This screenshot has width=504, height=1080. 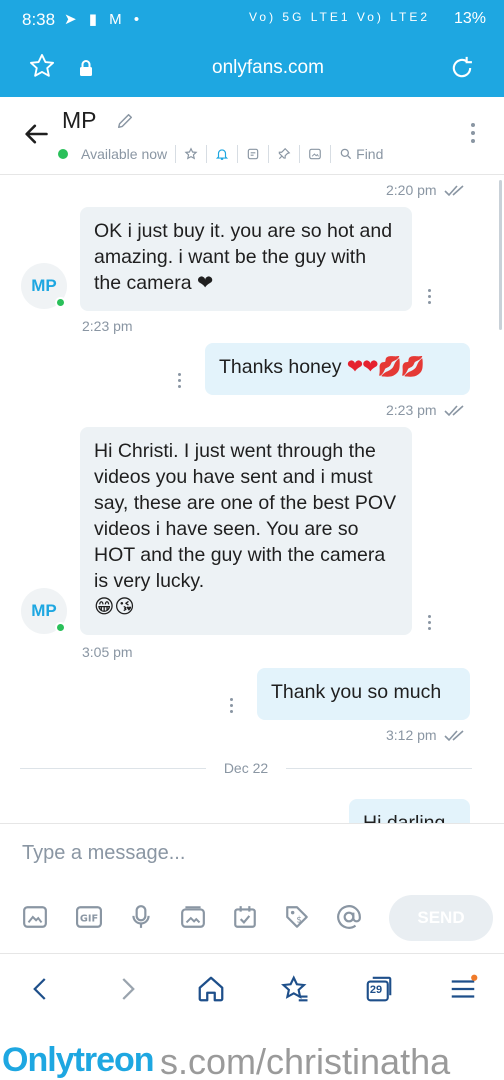 I want to click on reload-icon, so click(x=462, y=68).